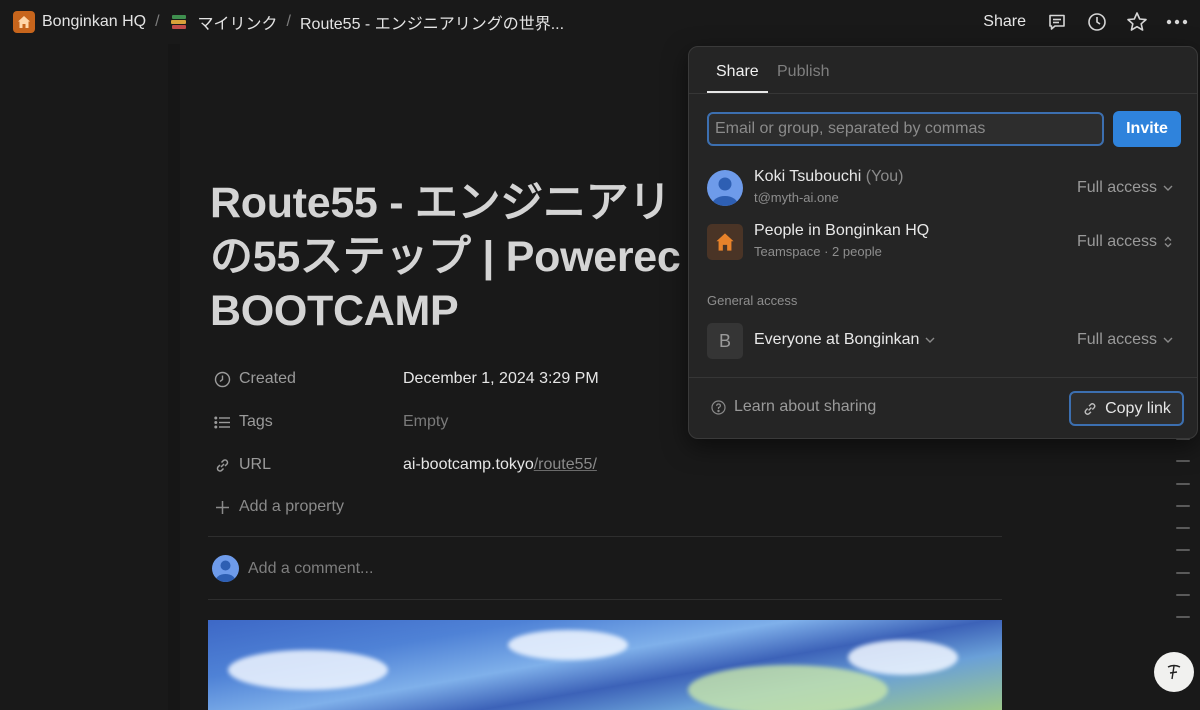 Image resolution: width=1200 pixels, height=710 pixels. I want to click on general-access-label: General access, so click(752, 300).